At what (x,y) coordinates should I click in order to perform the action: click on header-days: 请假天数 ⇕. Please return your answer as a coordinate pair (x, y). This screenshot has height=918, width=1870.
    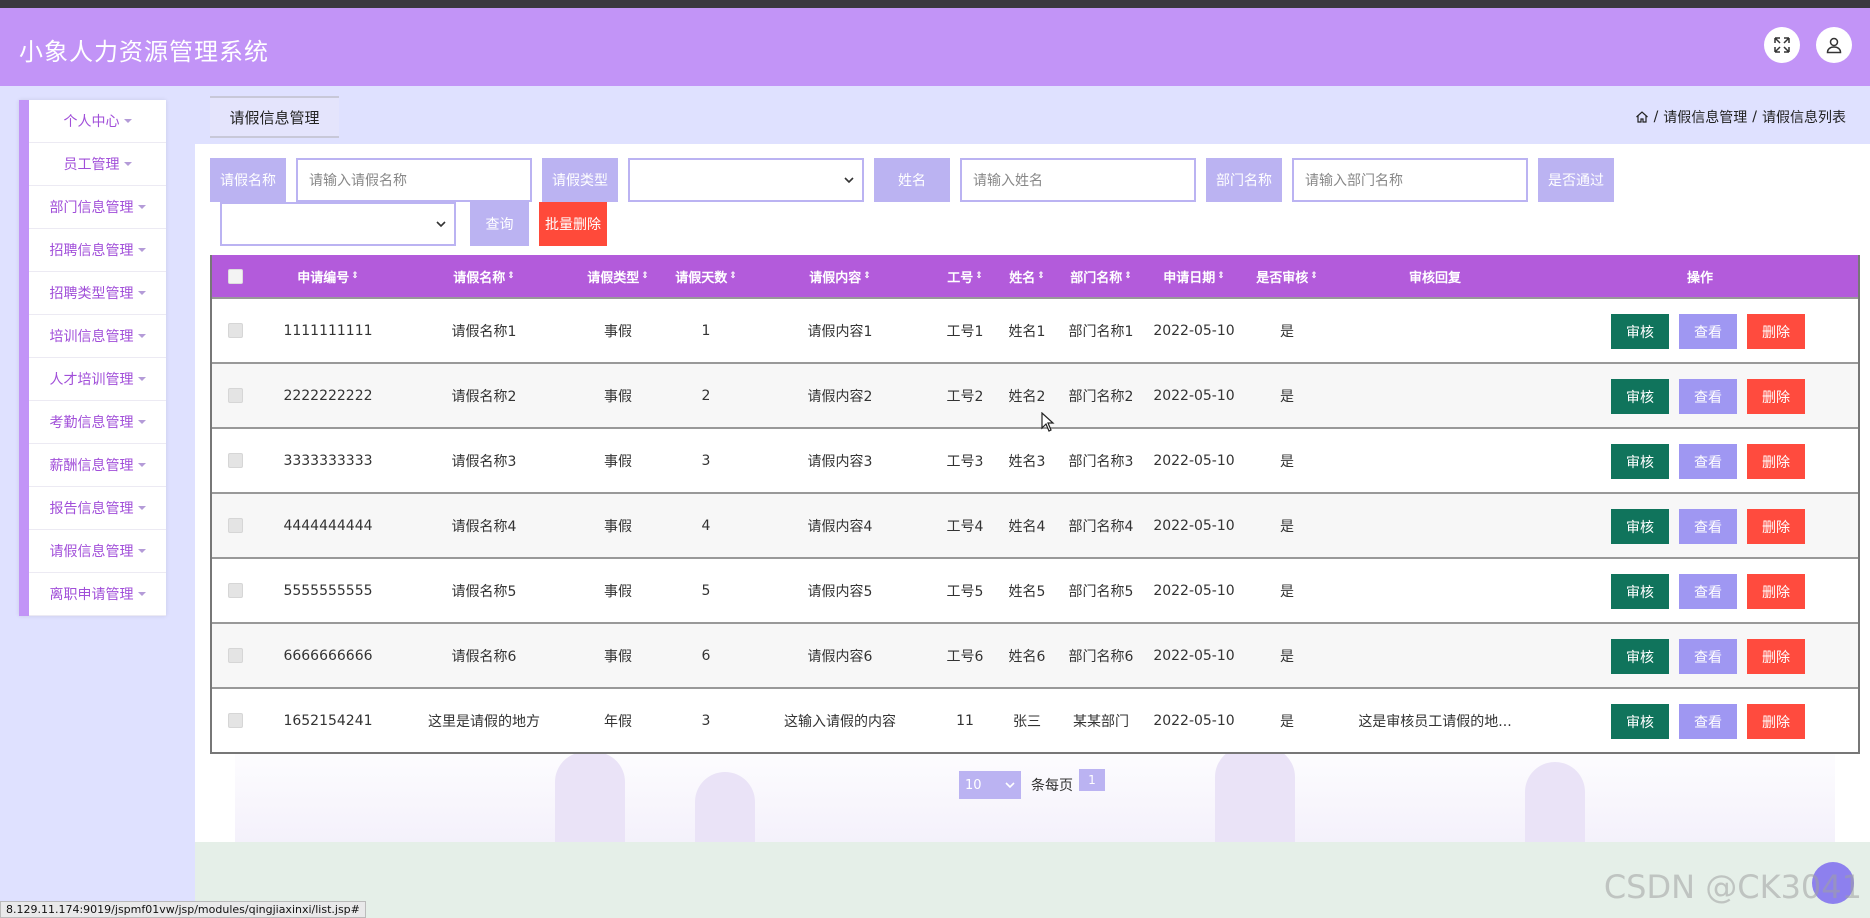
    Looking at the image, I should click on (706, 276).